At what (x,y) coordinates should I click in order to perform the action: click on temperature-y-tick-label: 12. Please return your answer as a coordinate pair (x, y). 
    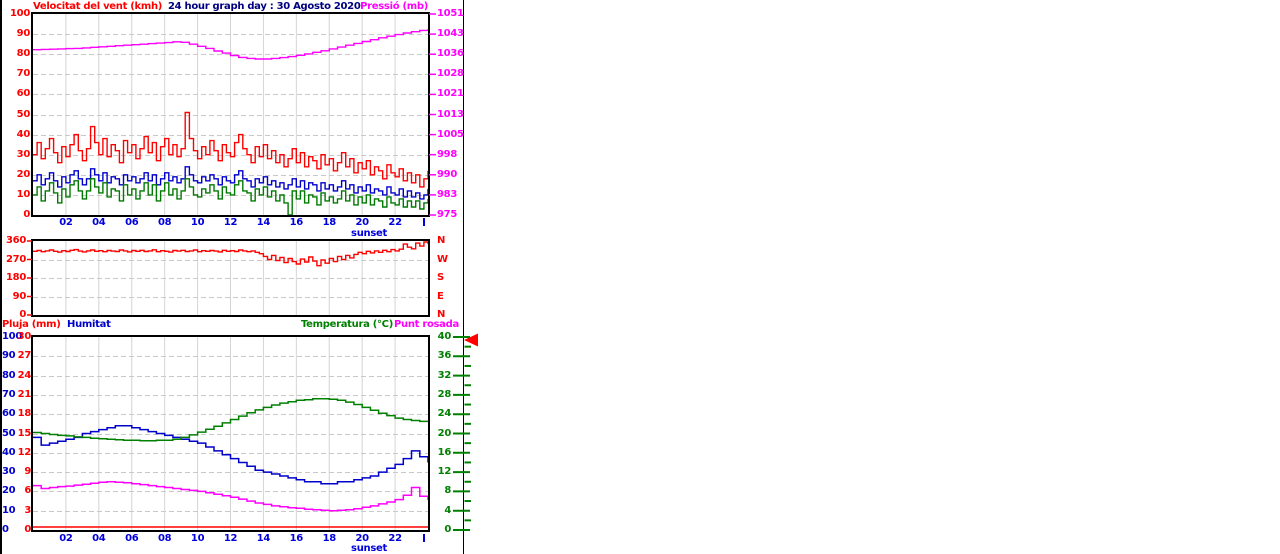
    Looking at the image, I should click on (444, 472).